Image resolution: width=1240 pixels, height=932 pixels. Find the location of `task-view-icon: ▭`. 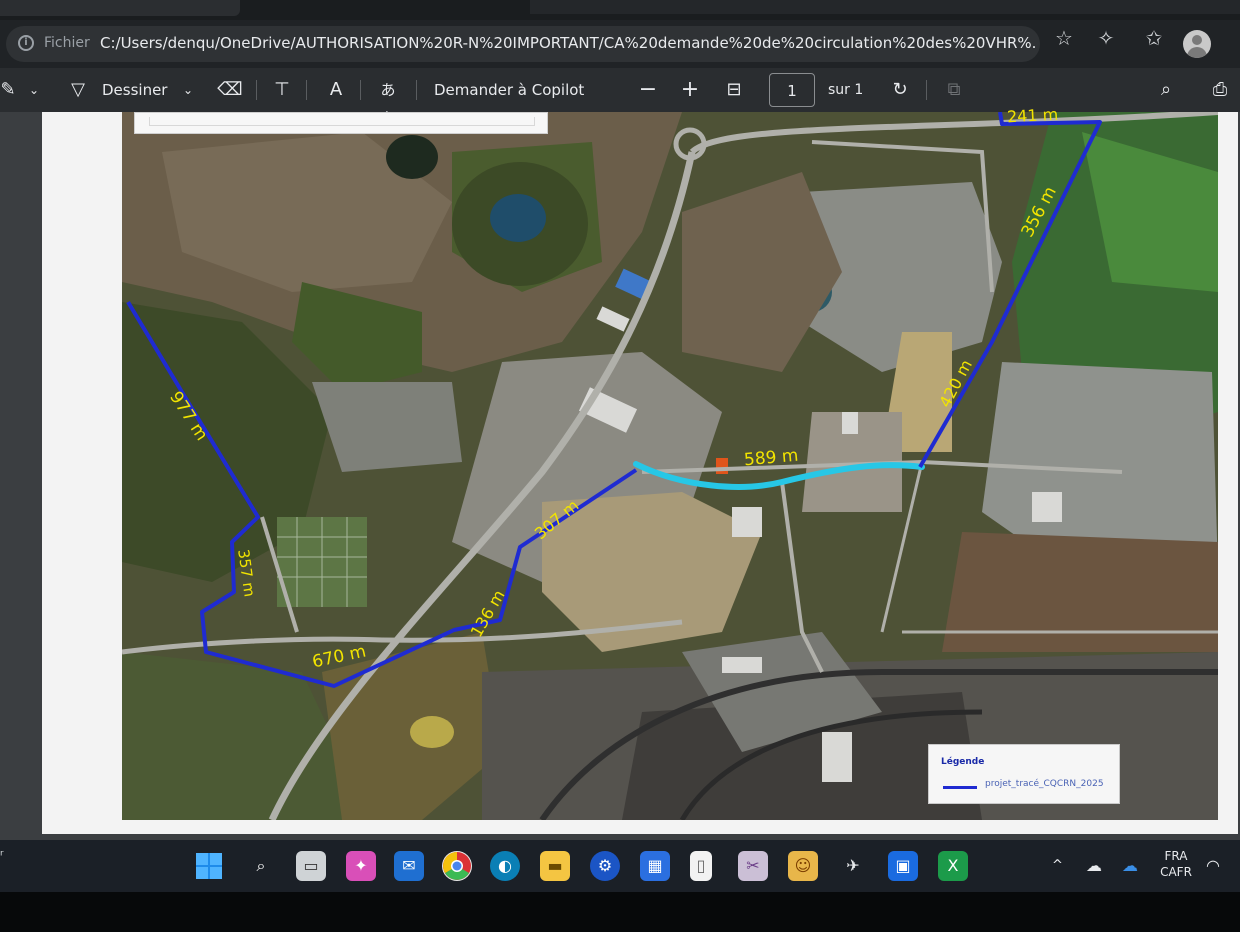

task-view-icon: ▭ is located at coordinates (311, 866).